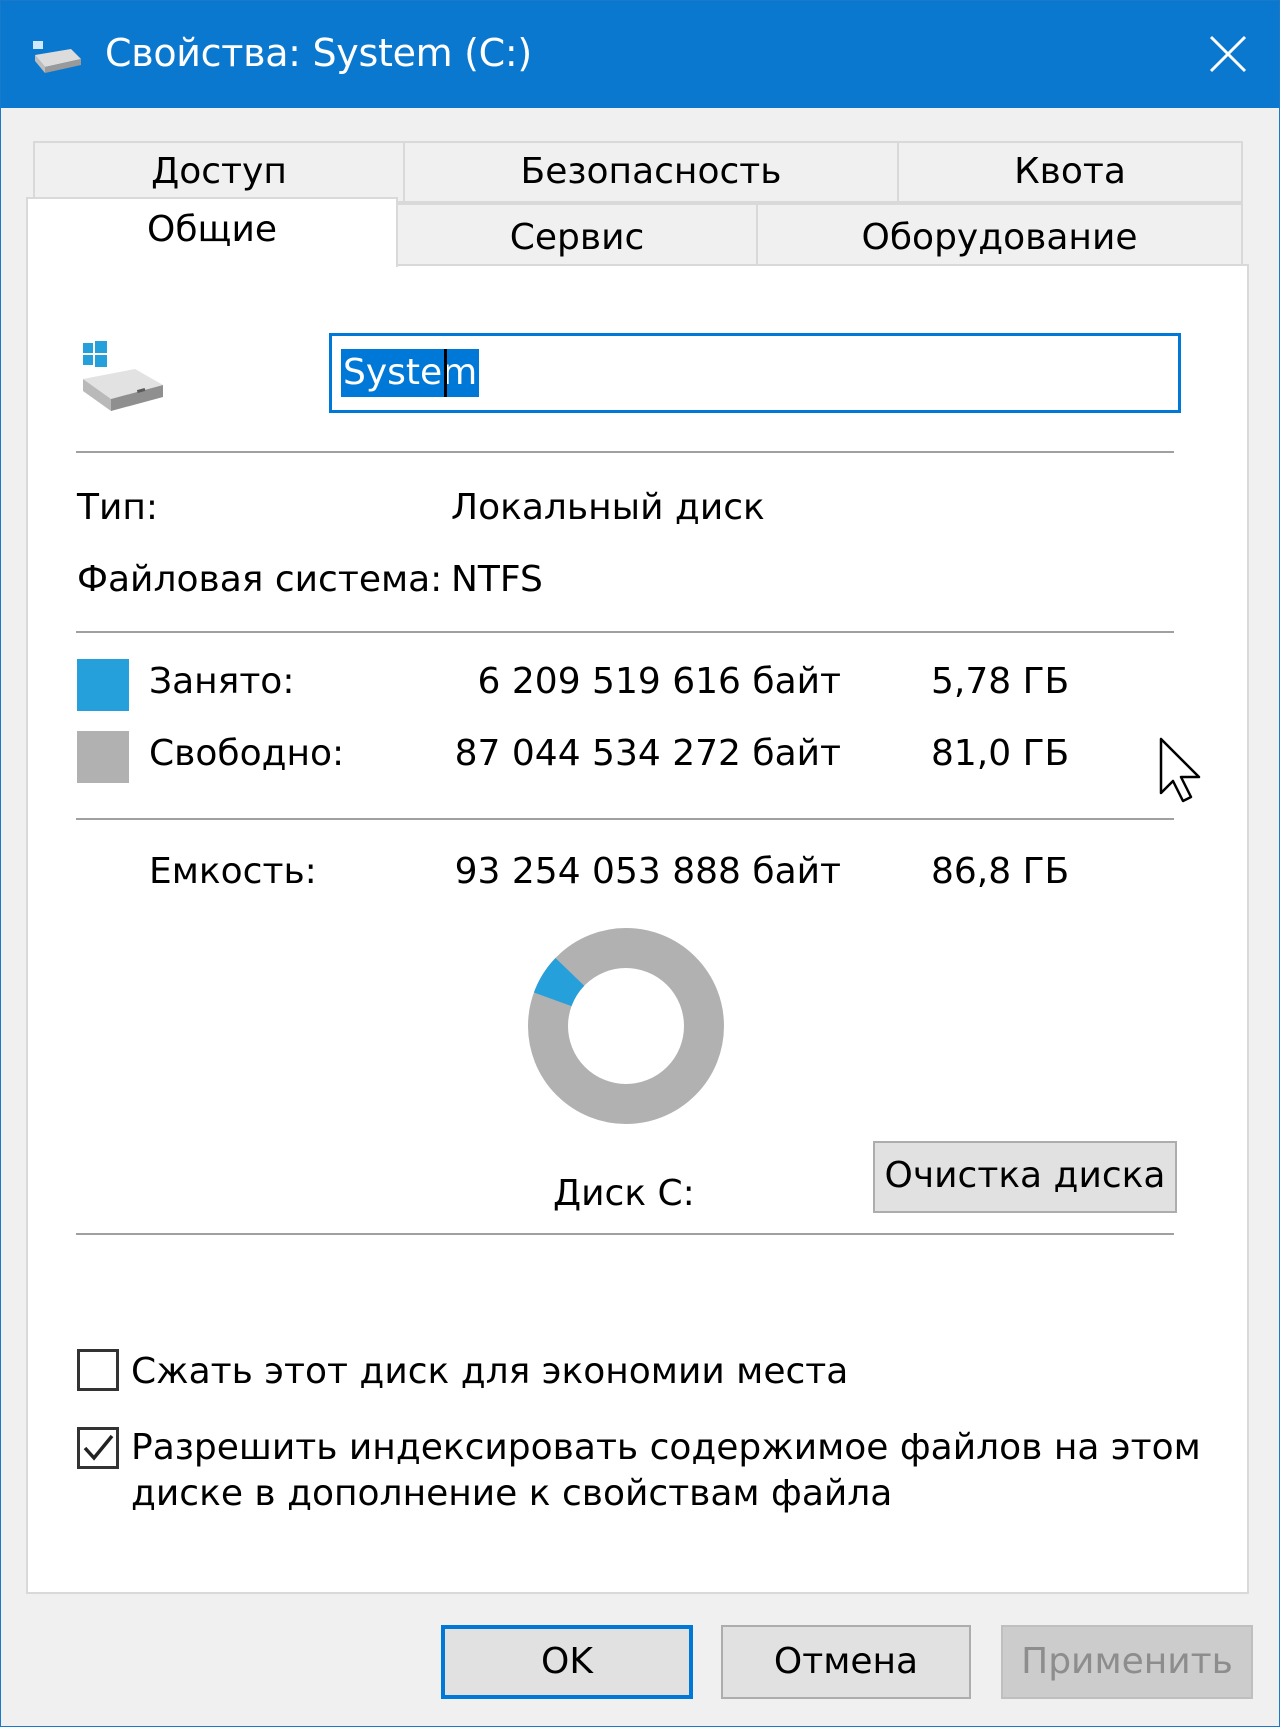  I want to click on type-value: Локальный диск, so click(608, 507).